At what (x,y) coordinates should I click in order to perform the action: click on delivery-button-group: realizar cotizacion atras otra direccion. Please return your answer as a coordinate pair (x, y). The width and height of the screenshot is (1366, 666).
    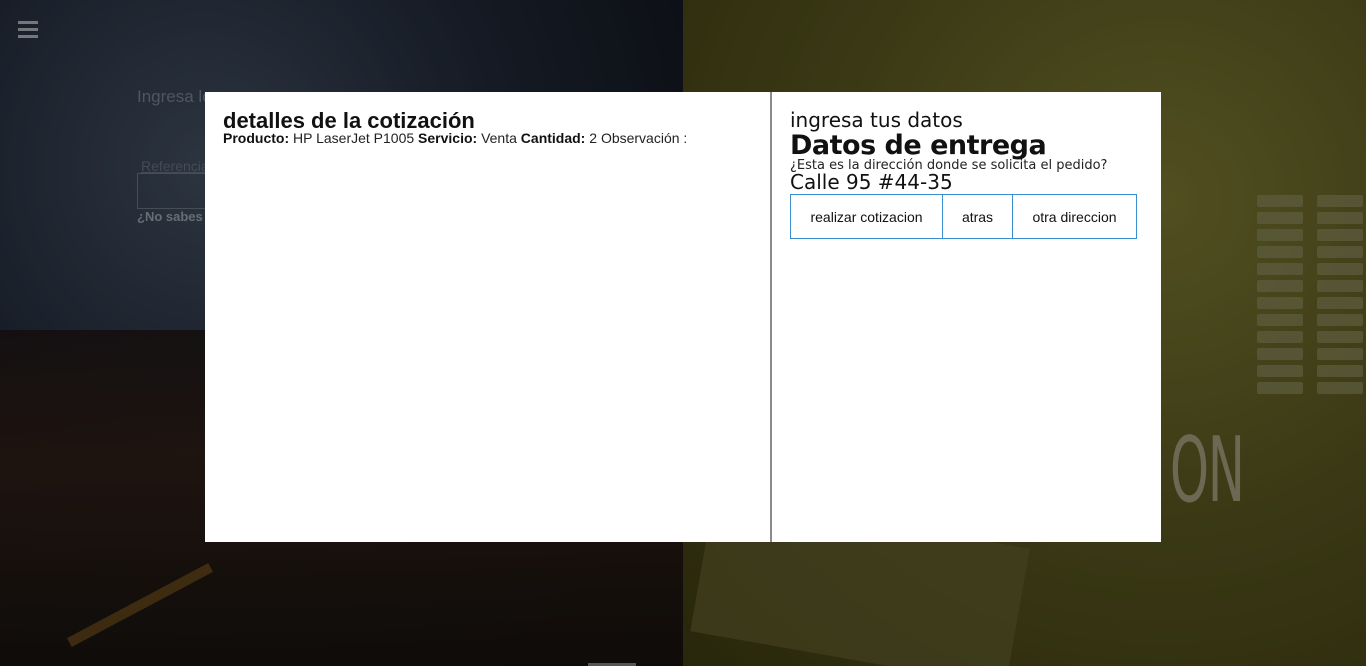
    Looking at the image, I should click on (963, 216).